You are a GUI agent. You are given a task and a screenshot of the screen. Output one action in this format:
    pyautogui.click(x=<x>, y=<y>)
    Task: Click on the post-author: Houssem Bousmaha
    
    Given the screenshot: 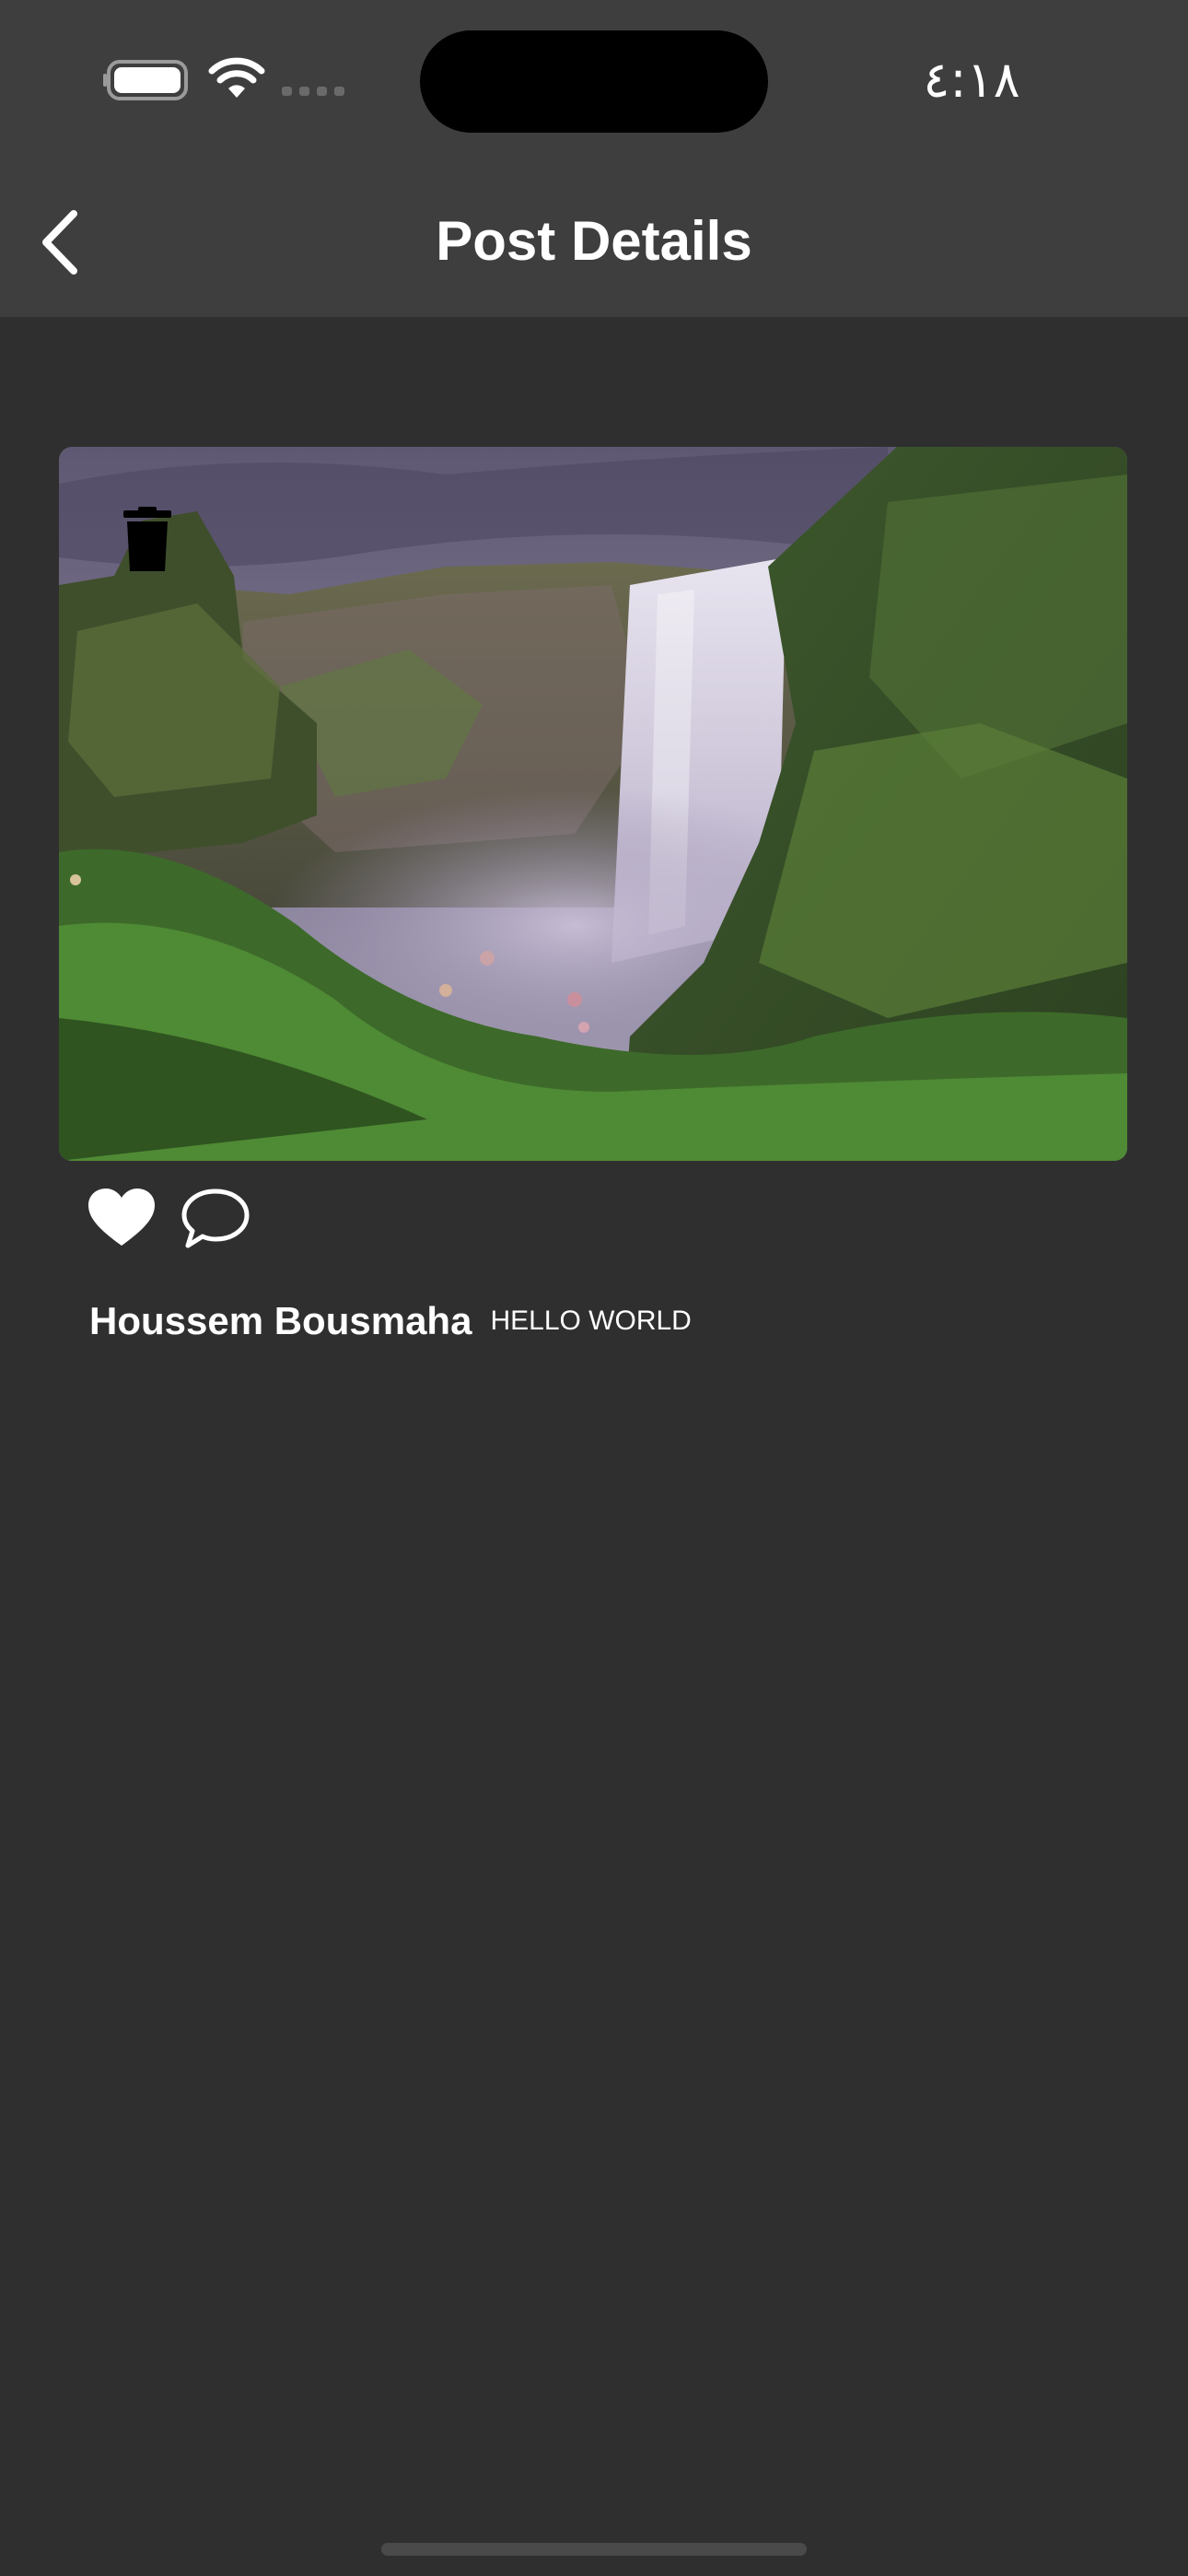 What is the action you would take?
    pyautogui.click(x=280, y=1320)
    